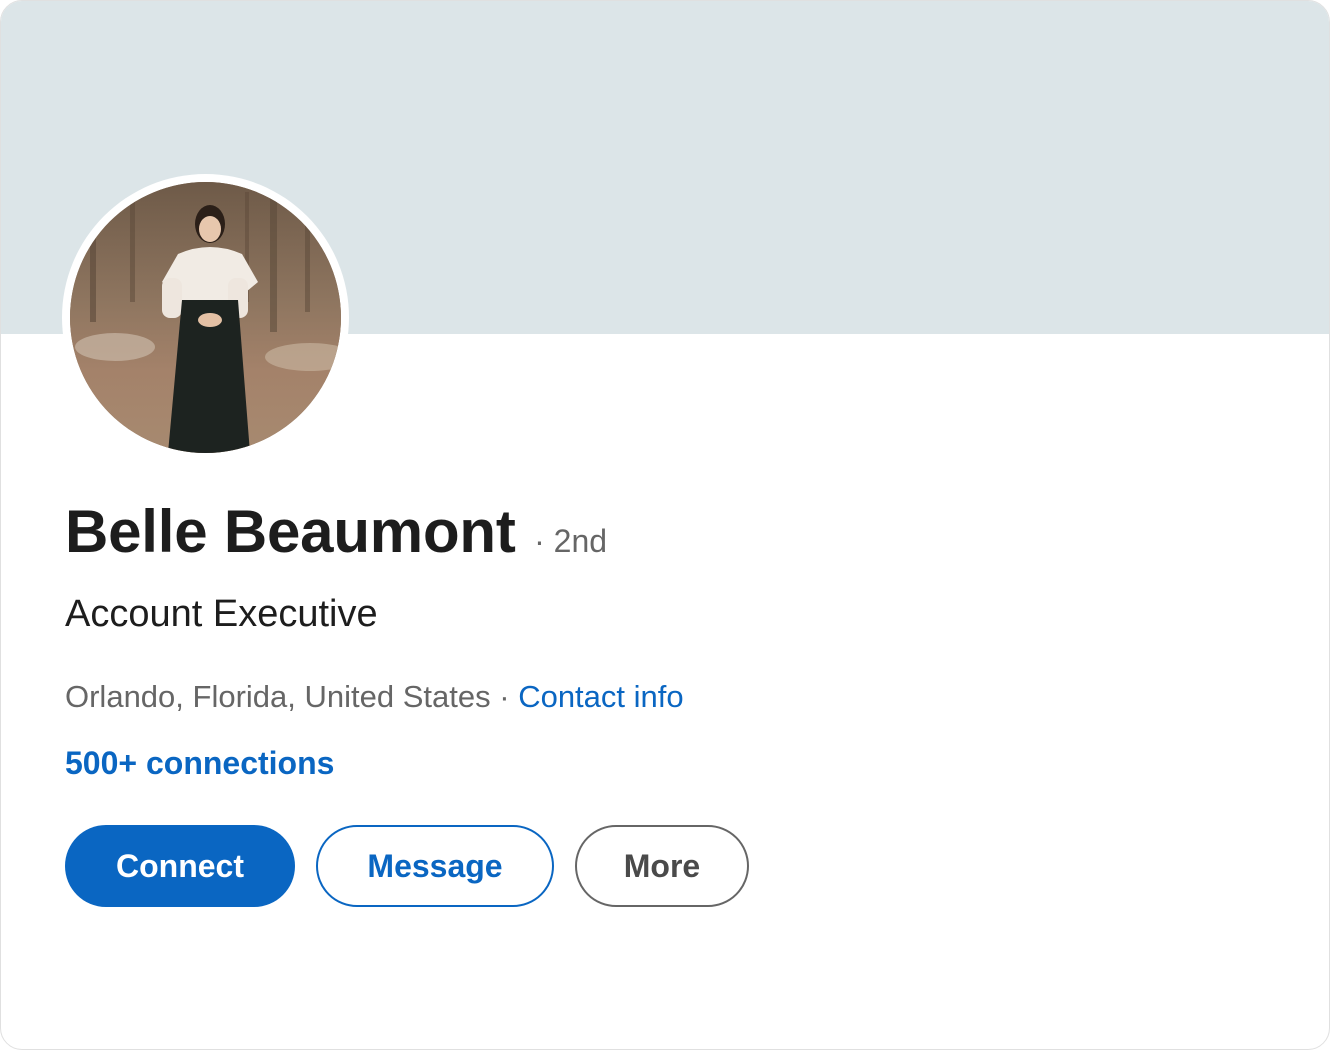  I want to click on avatar-photo, so click(205, 317).